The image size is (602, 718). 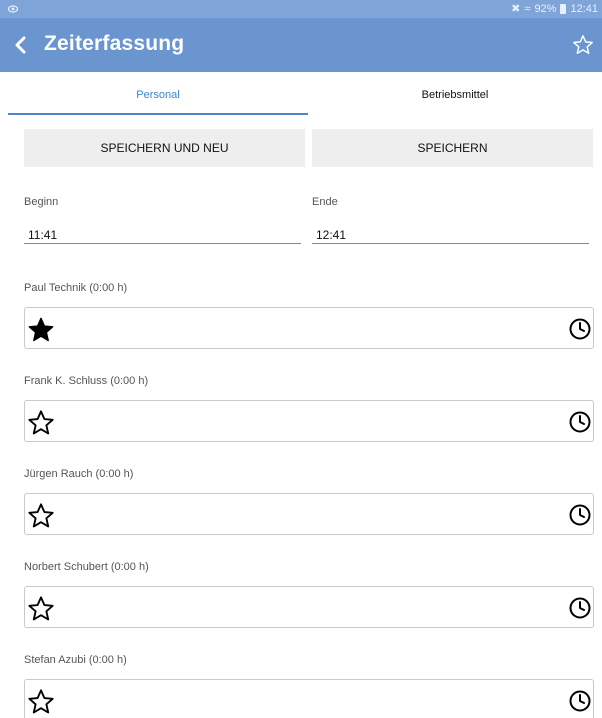 What do you see at coordinates (527, 8) in the screenshot?
I see `wifi-icon: ≈` at bounding box center [527, 8].